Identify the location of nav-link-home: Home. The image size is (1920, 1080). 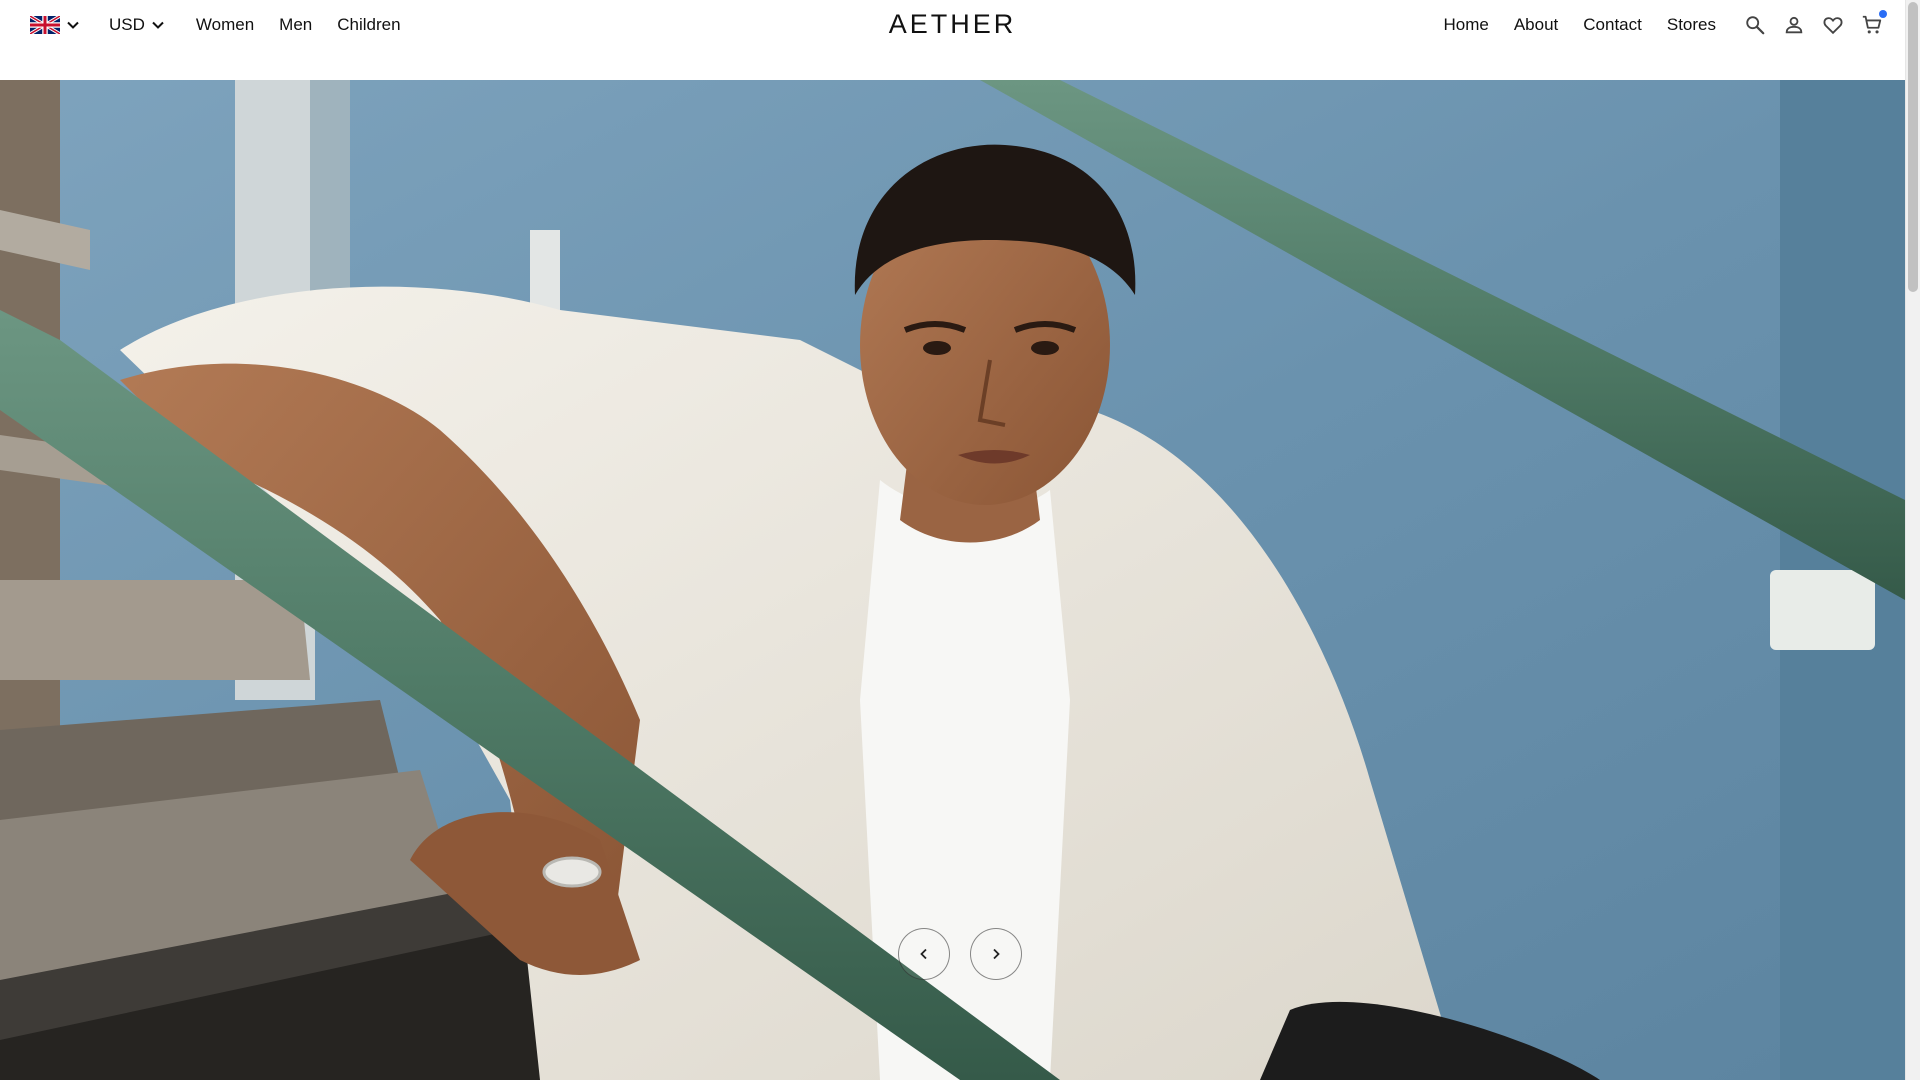
(1465, 25).